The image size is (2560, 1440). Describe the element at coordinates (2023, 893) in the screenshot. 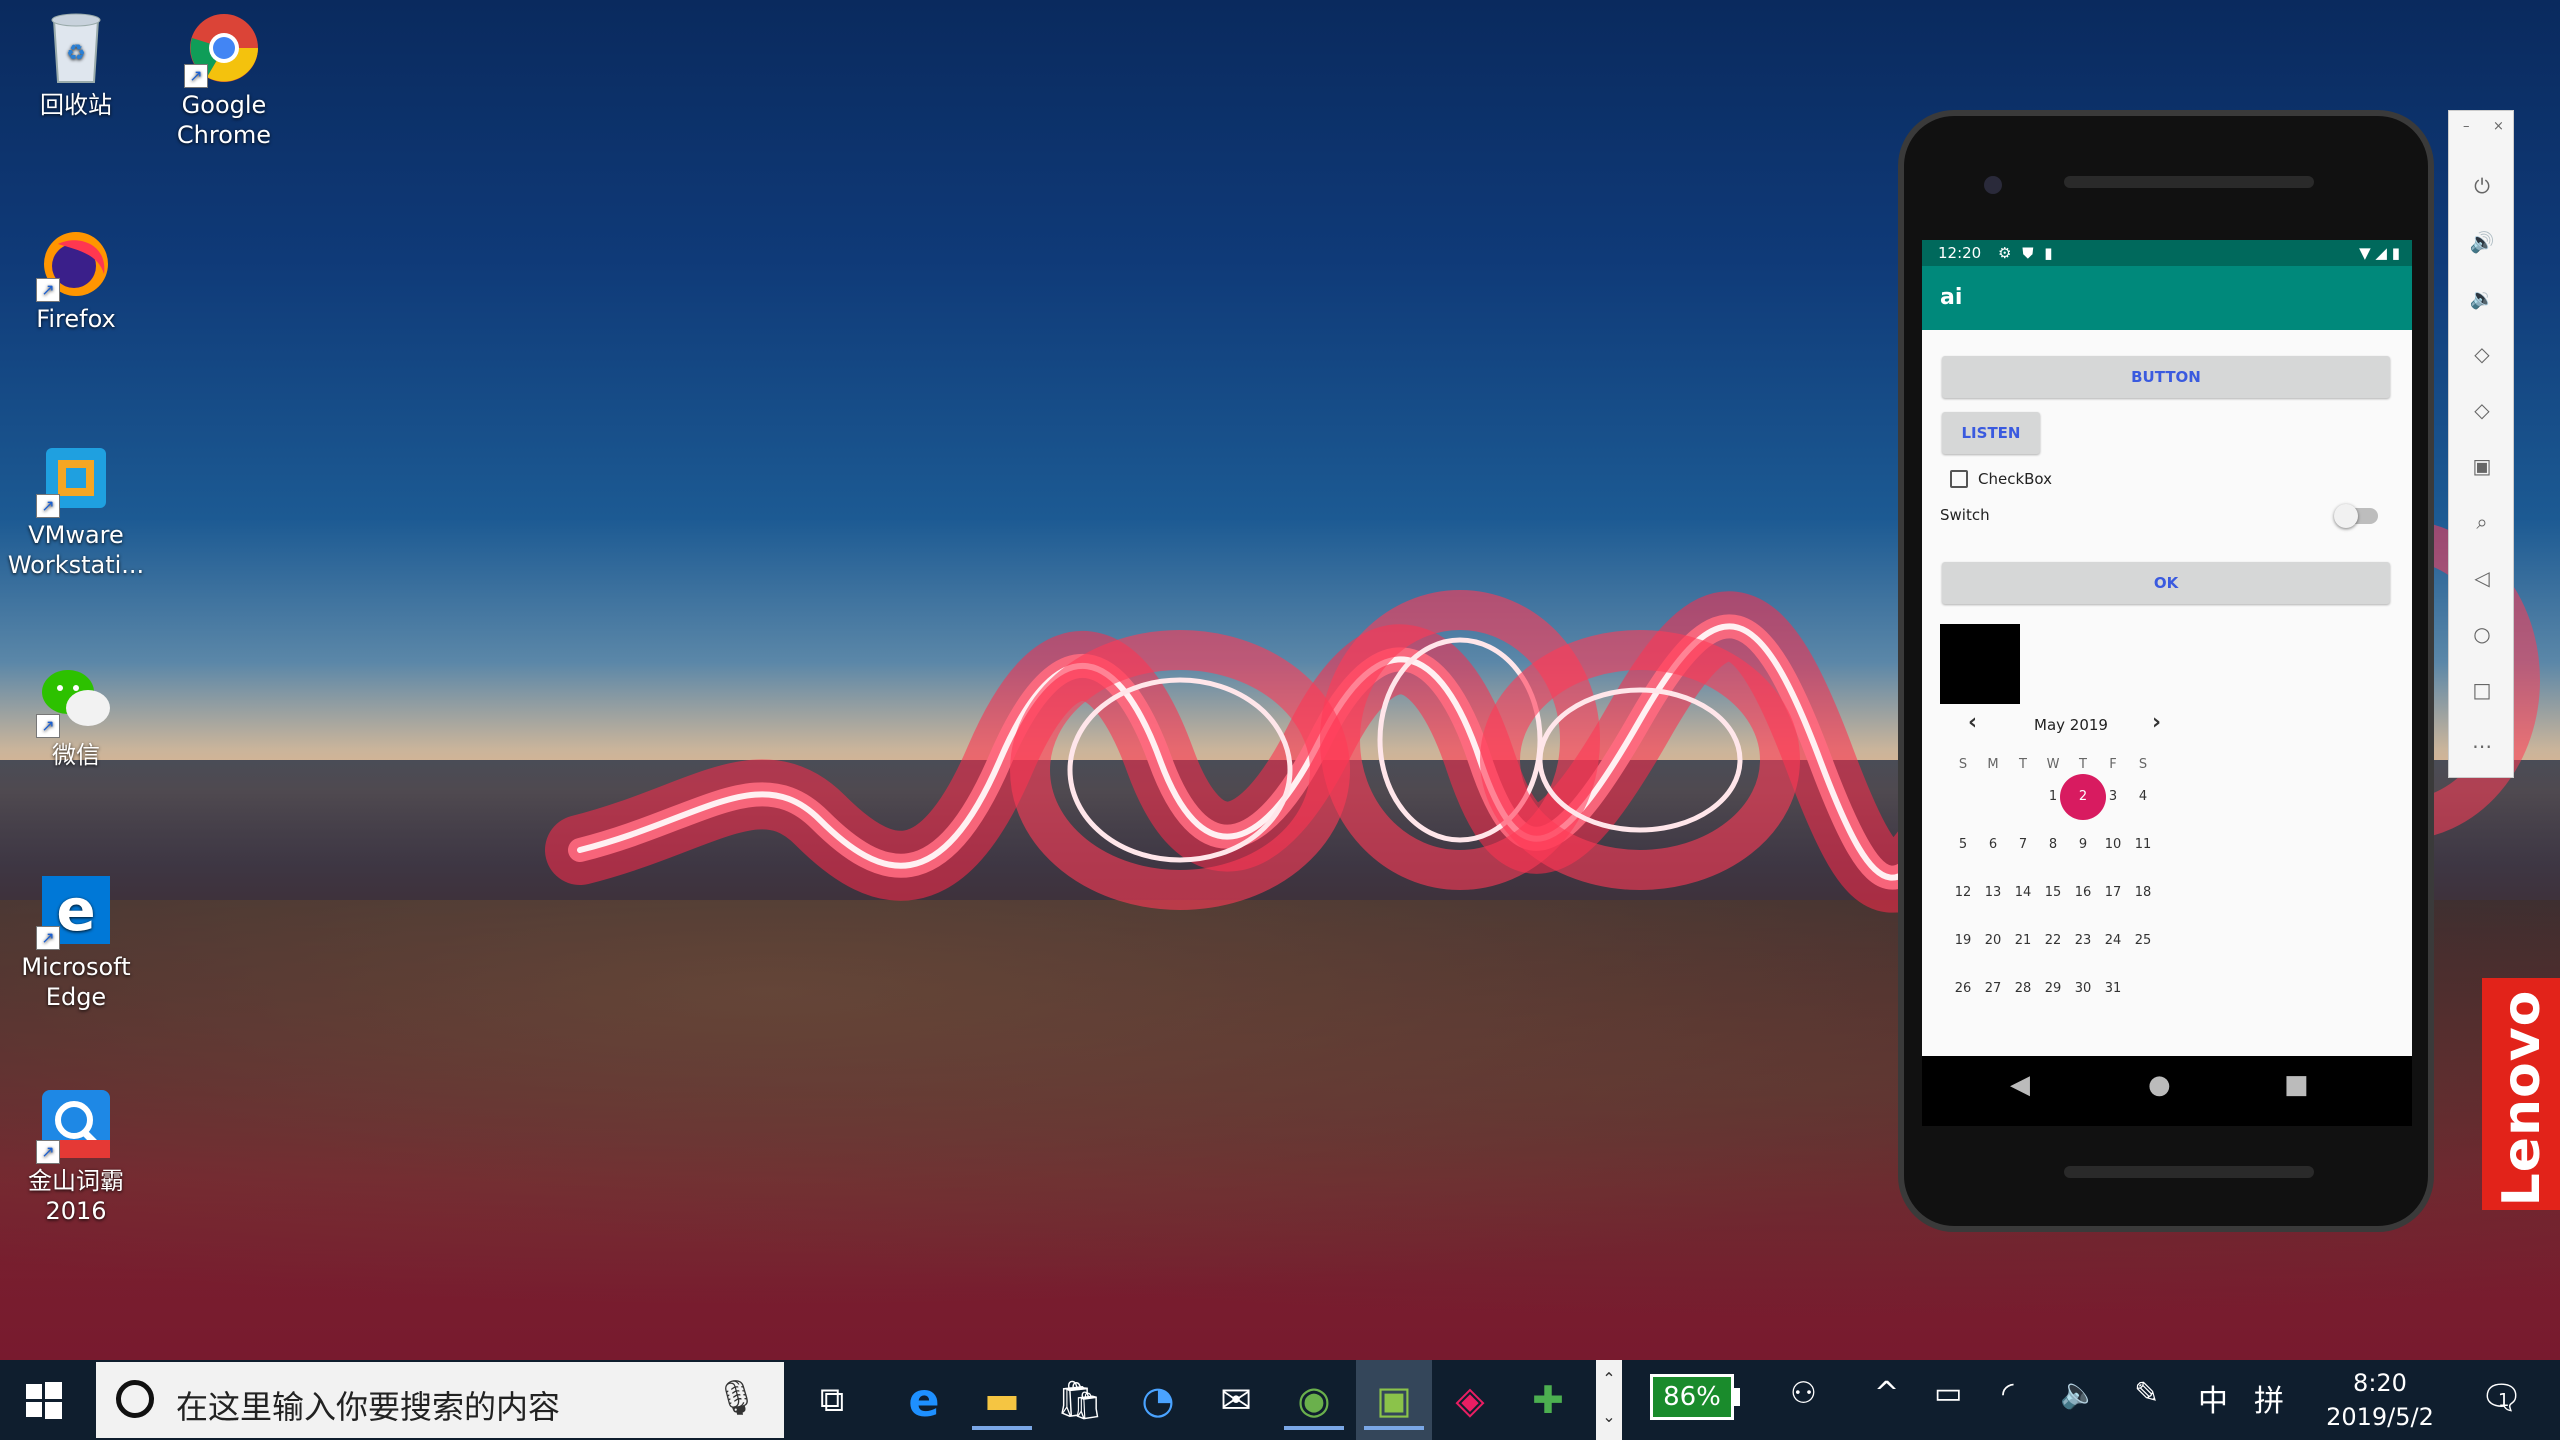

I see `calendar-day: 14` at that location.